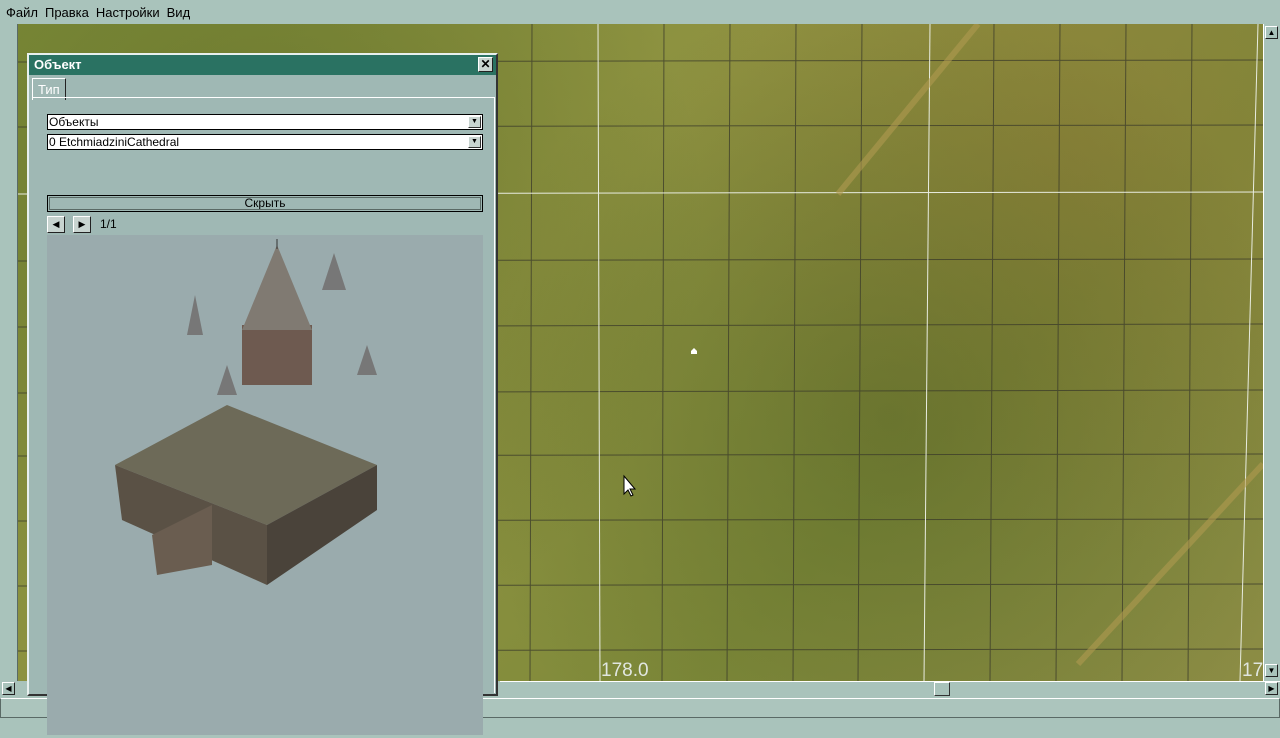  I want to click on mouse-cursor-icon, so click(630, 485).